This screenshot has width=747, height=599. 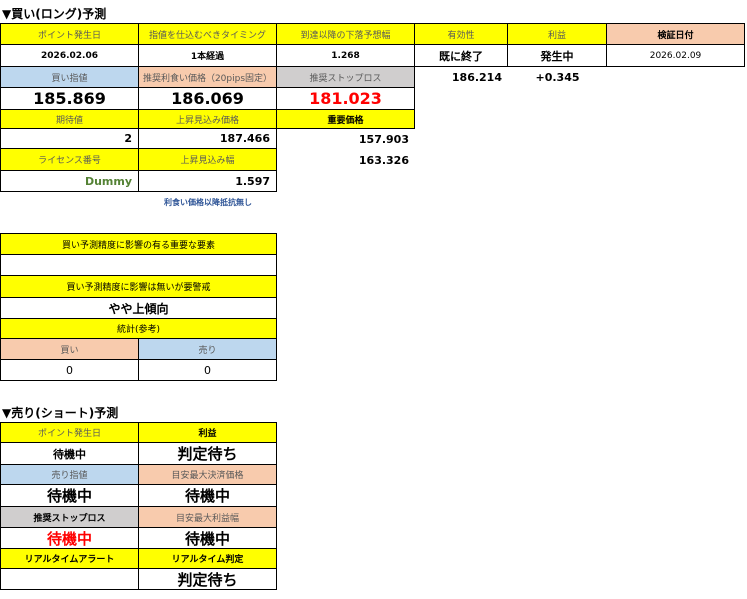 What do you see at coordinates (69, 538) in the screenshot?
I see `sell-sl-value: 待機中` at bounding box center [69, 538].